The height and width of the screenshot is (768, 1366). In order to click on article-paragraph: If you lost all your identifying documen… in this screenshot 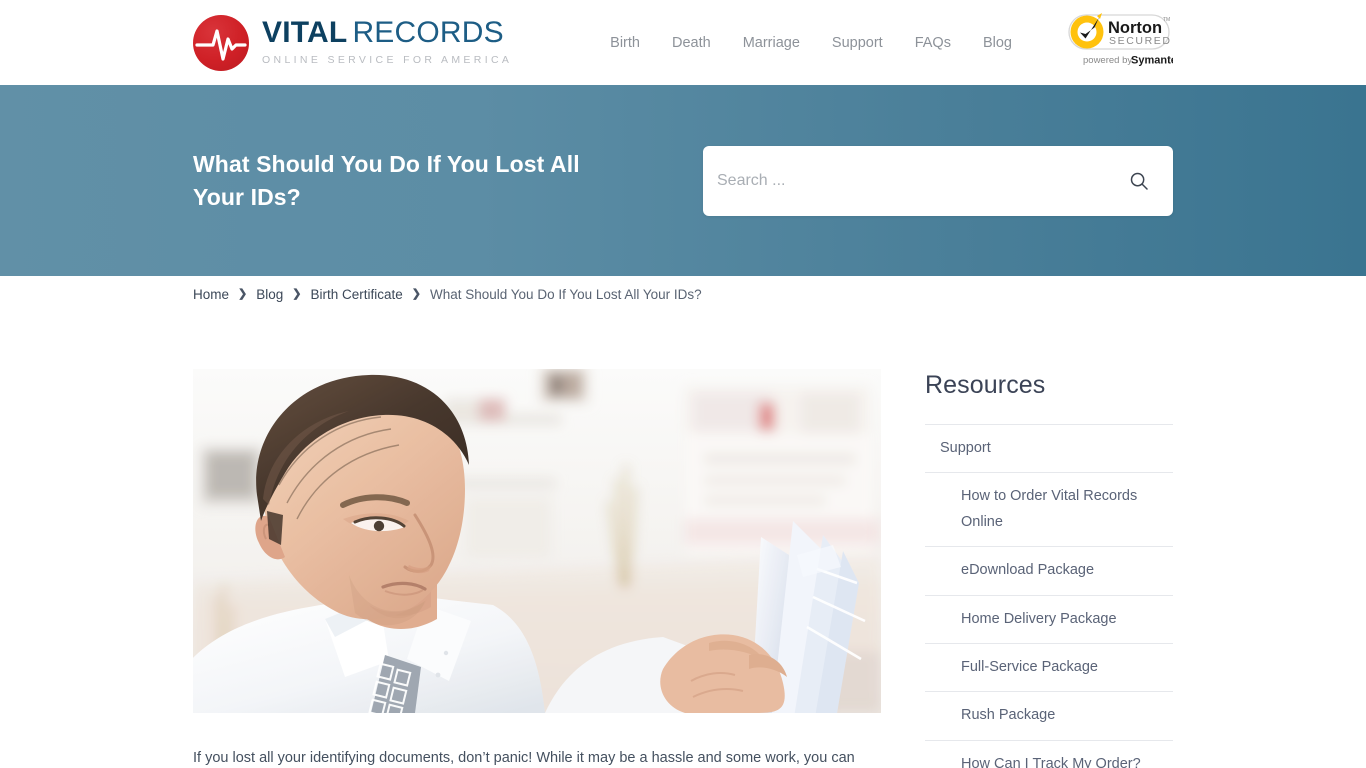, I will do `click(524, 758)`.